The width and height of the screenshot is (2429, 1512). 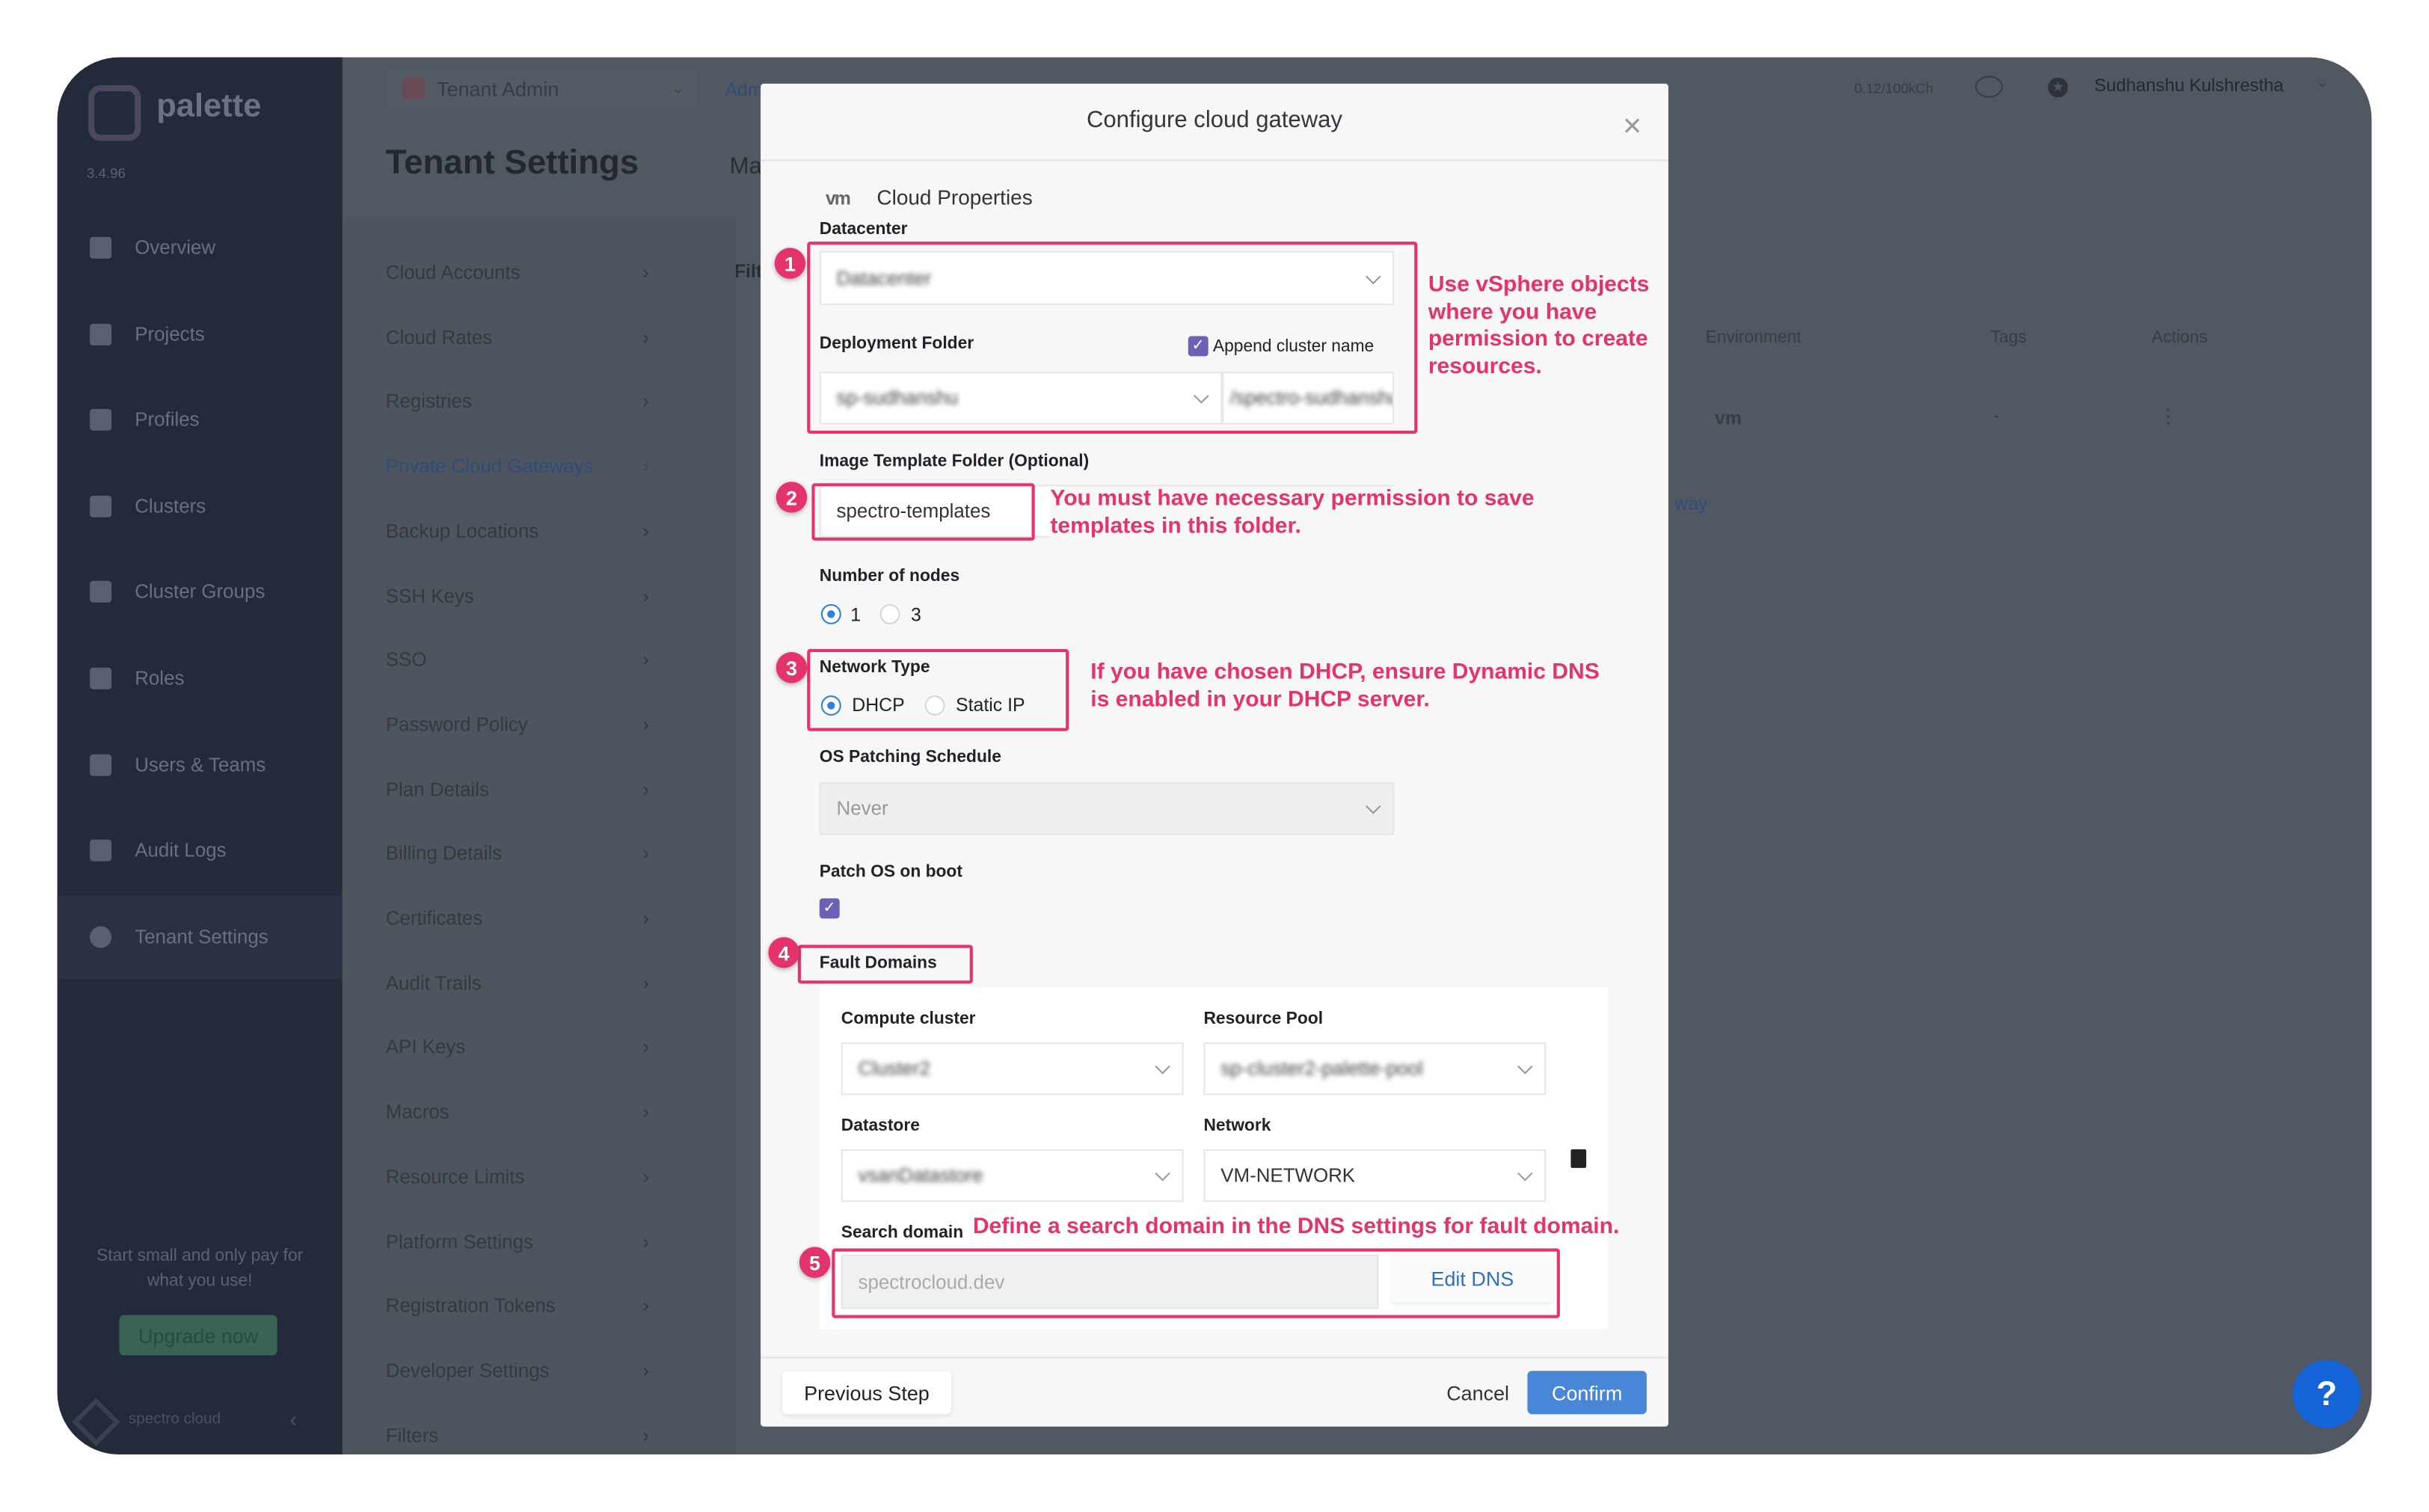 I want to click on sidebar-item-tenant-settings: Tenant Settings, so click(x=200, y=937).